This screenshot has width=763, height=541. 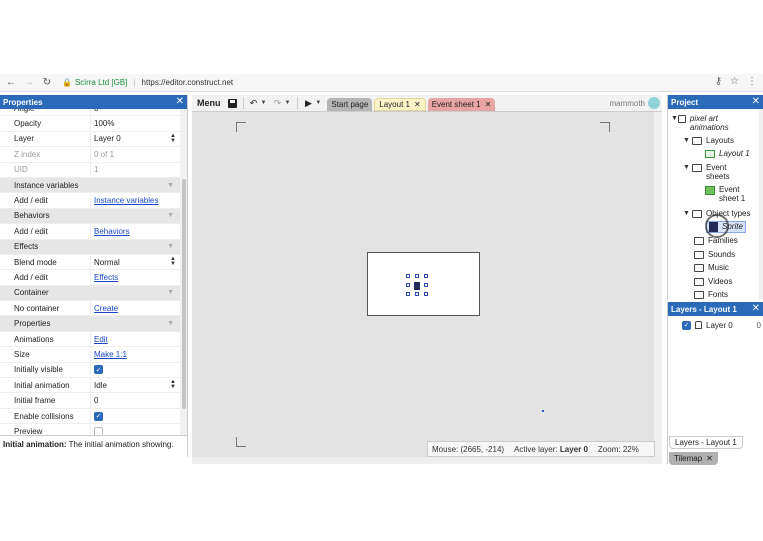 I want to click on property-select: Normal ▲ ▼, so click(x=135, y=262).